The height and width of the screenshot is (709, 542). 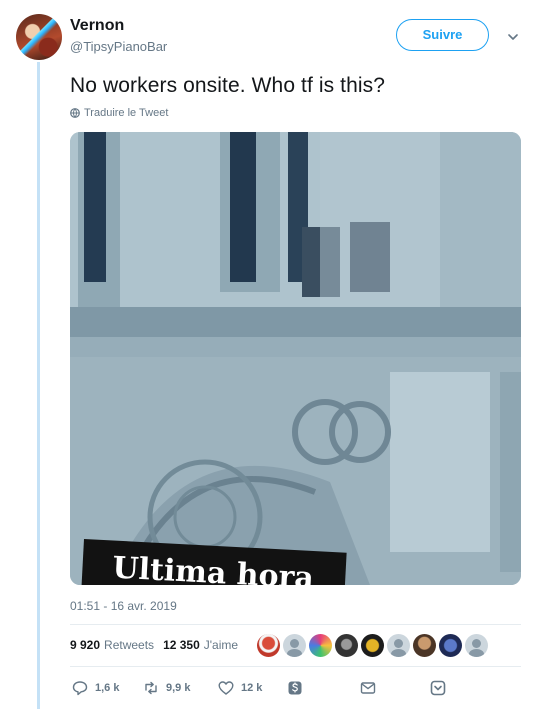 I want to click on translate-label: Traduire le Tweet, so click(x=126, y=113).